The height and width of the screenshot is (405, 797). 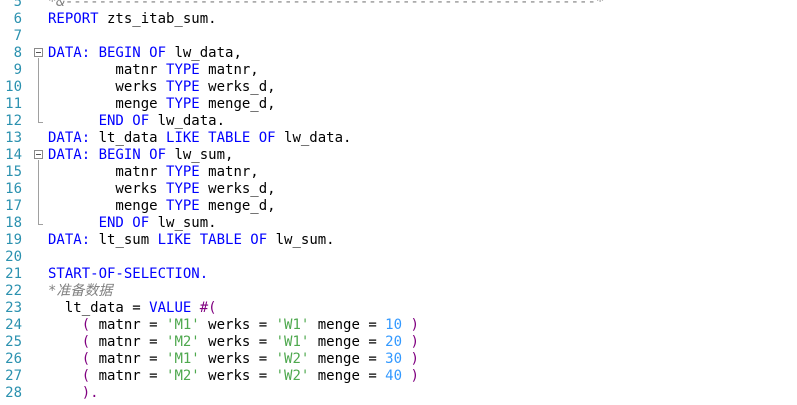 What do you see at coordinates (398, 121) in the screenshot?
I see `code-line: 12 END OF lw_data.` at bounding box center [398, 121].